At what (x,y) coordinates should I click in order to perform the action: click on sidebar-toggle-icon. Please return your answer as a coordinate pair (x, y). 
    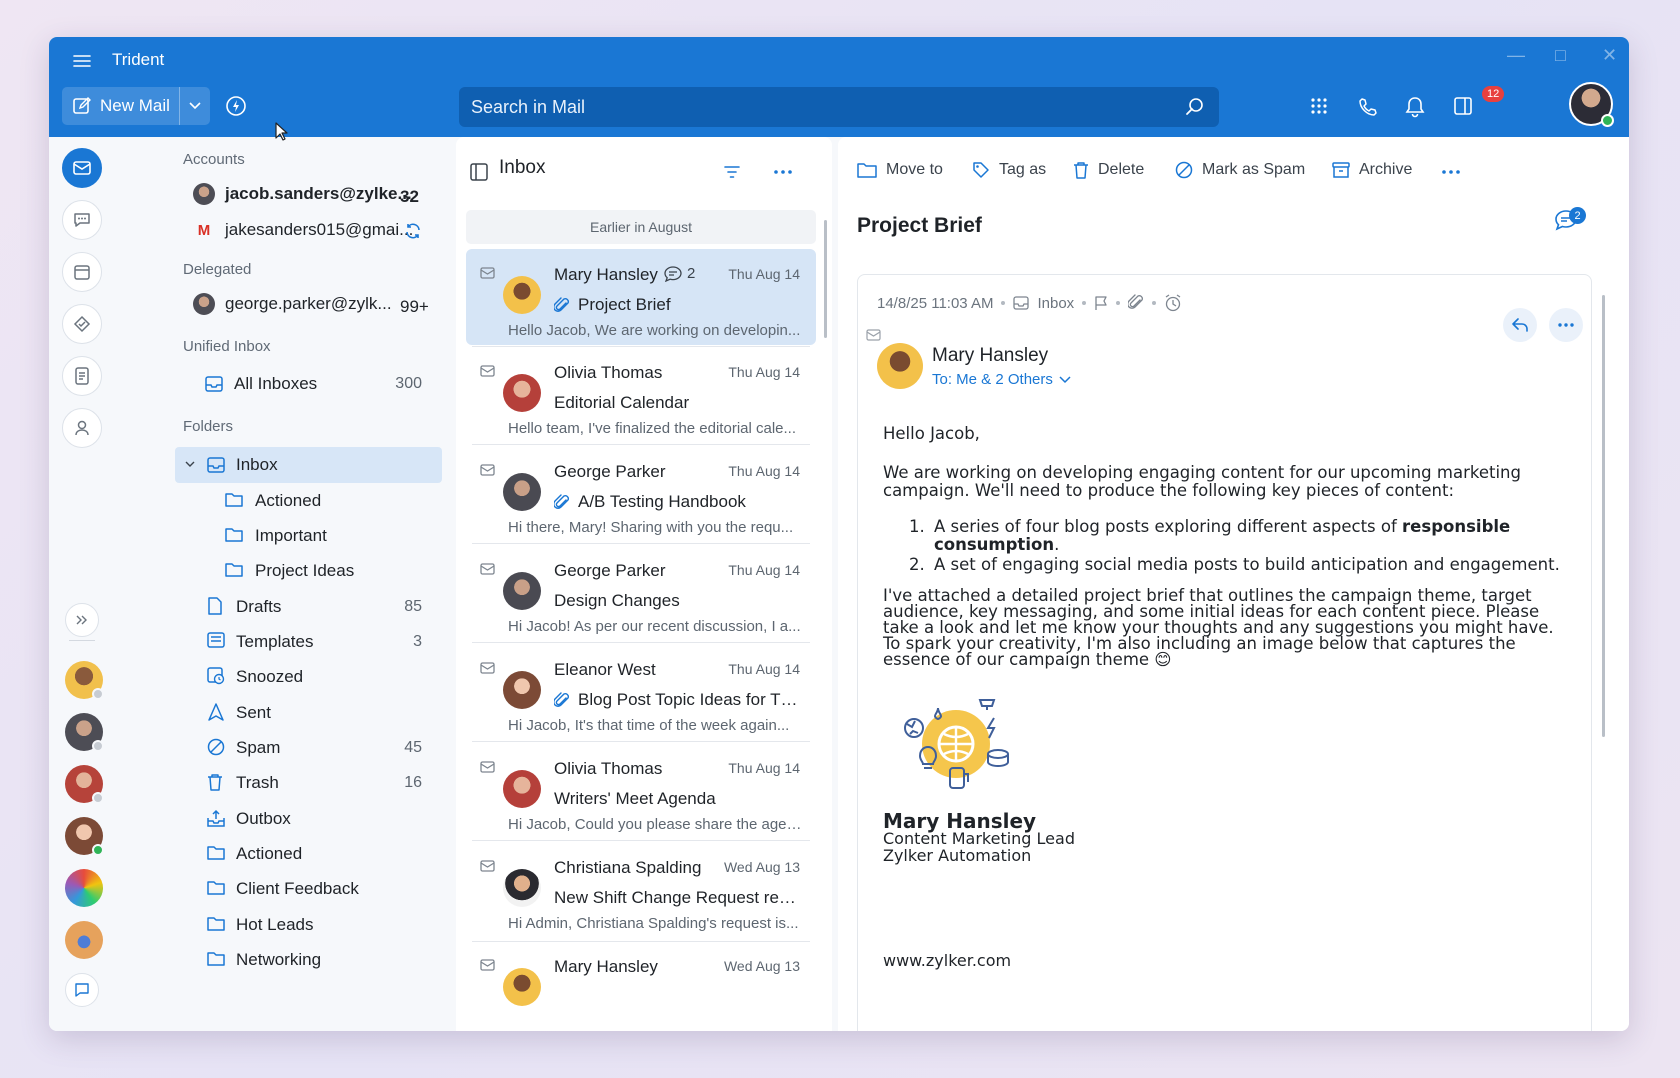
    Looking at the image, I should click on (479, 172).